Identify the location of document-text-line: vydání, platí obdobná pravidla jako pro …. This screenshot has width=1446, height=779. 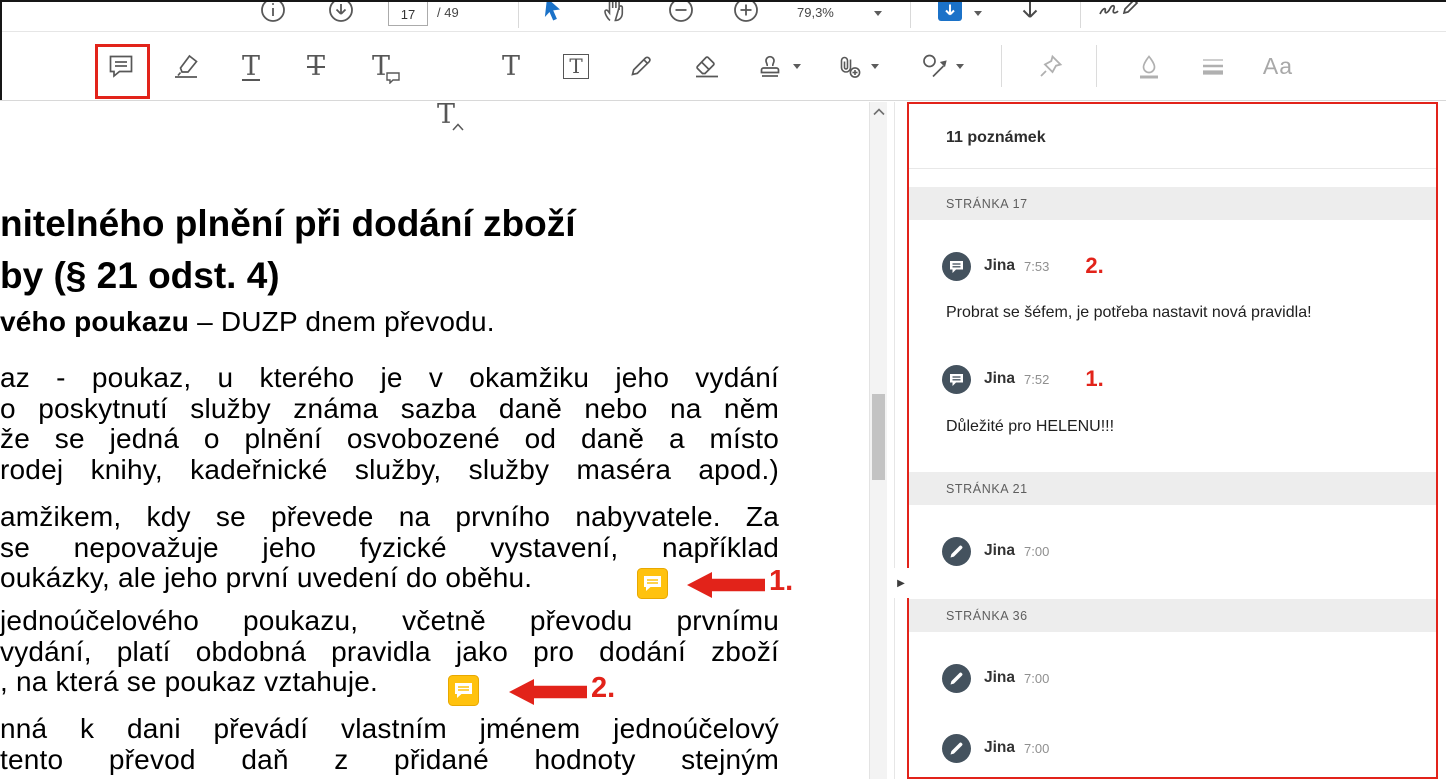
(389, 651).